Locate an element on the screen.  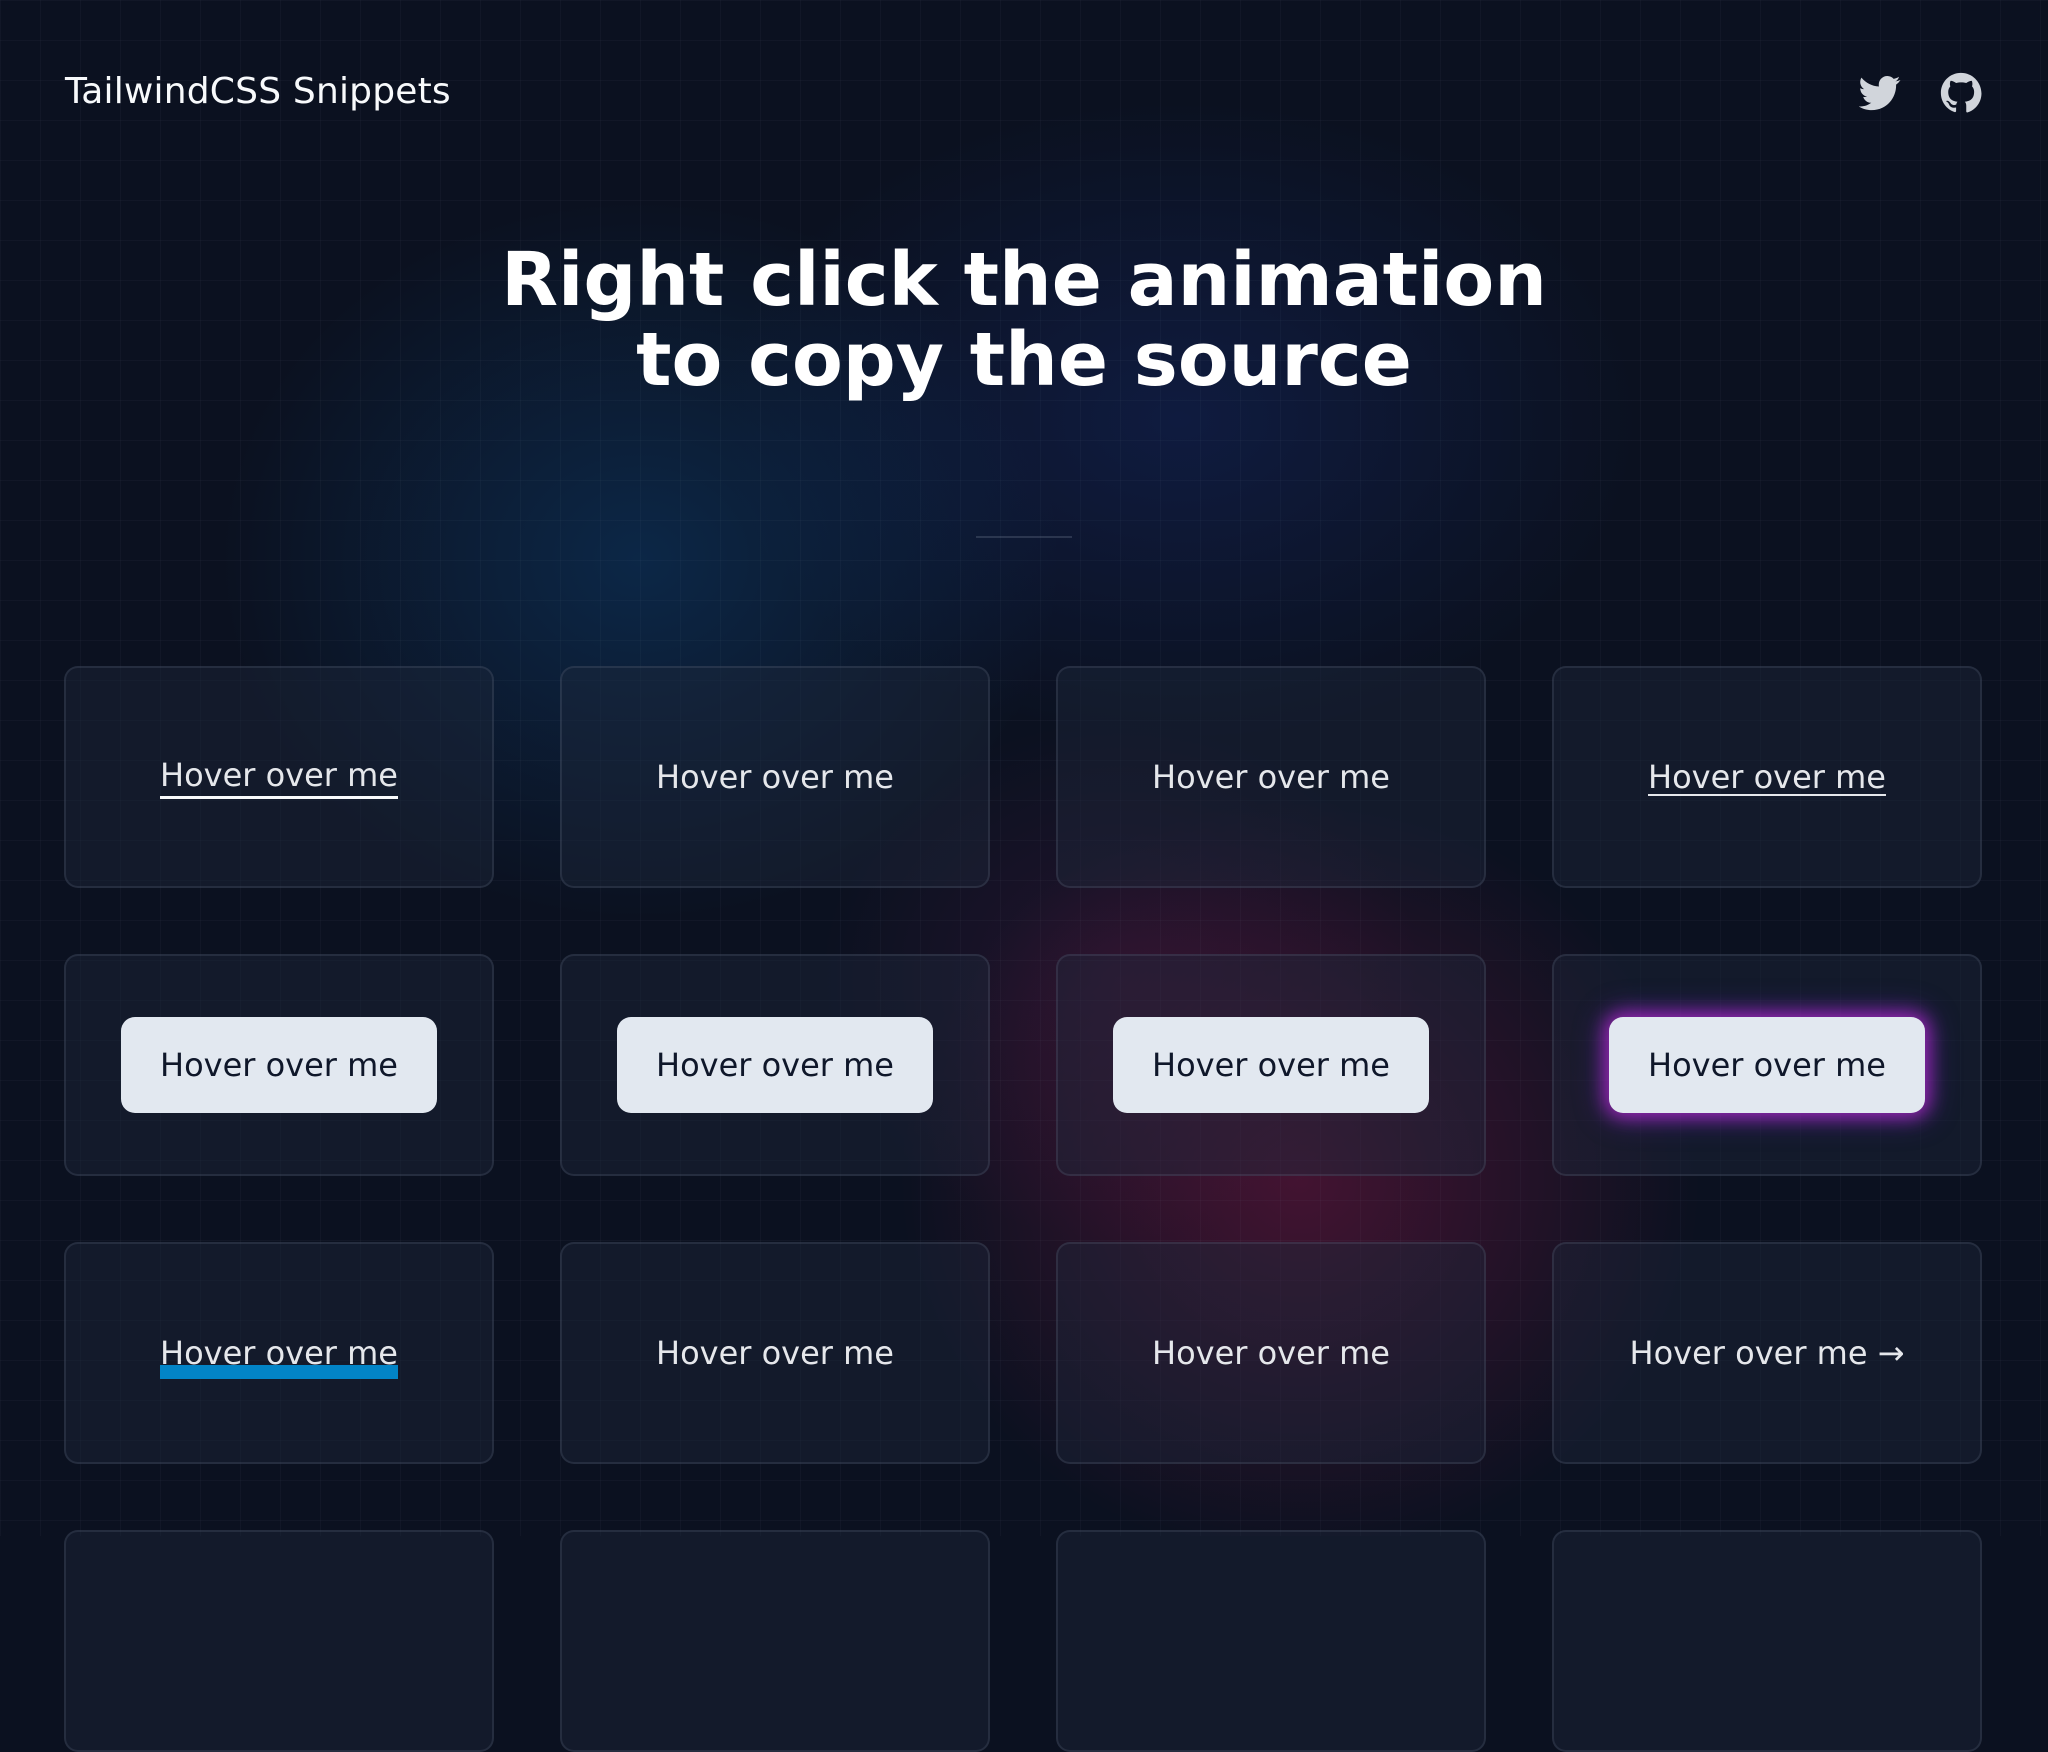
snippet-card-button-glow: Hover over me is located at coordinates (1767, 1065).